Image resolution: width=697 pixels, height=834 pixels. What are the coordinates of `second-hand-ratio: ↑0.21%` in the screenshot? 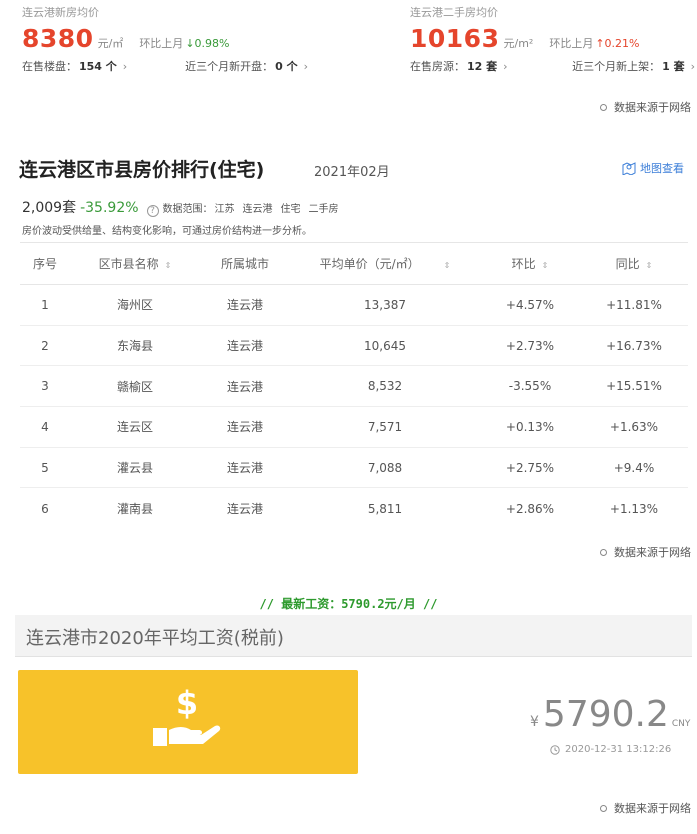 It's located at (617, 43).